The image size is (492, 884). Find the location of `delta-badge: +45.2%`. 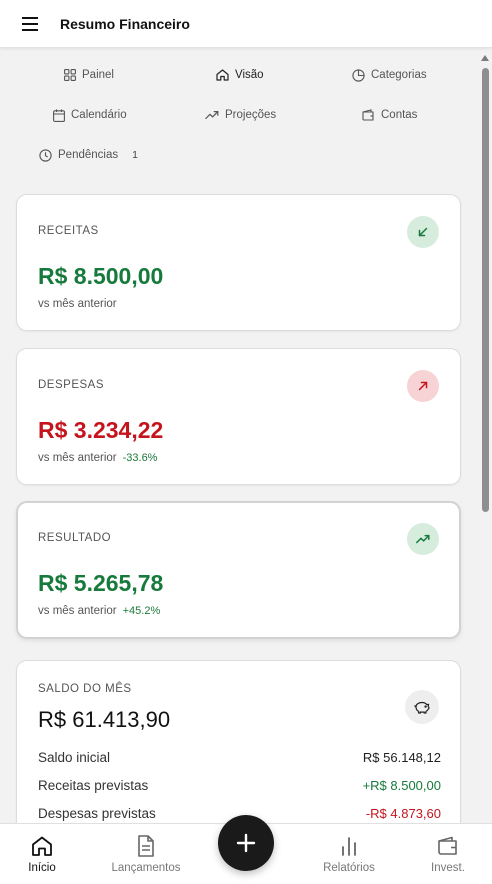

delta-badge: +45.2% is located at coordinates (141, 611).